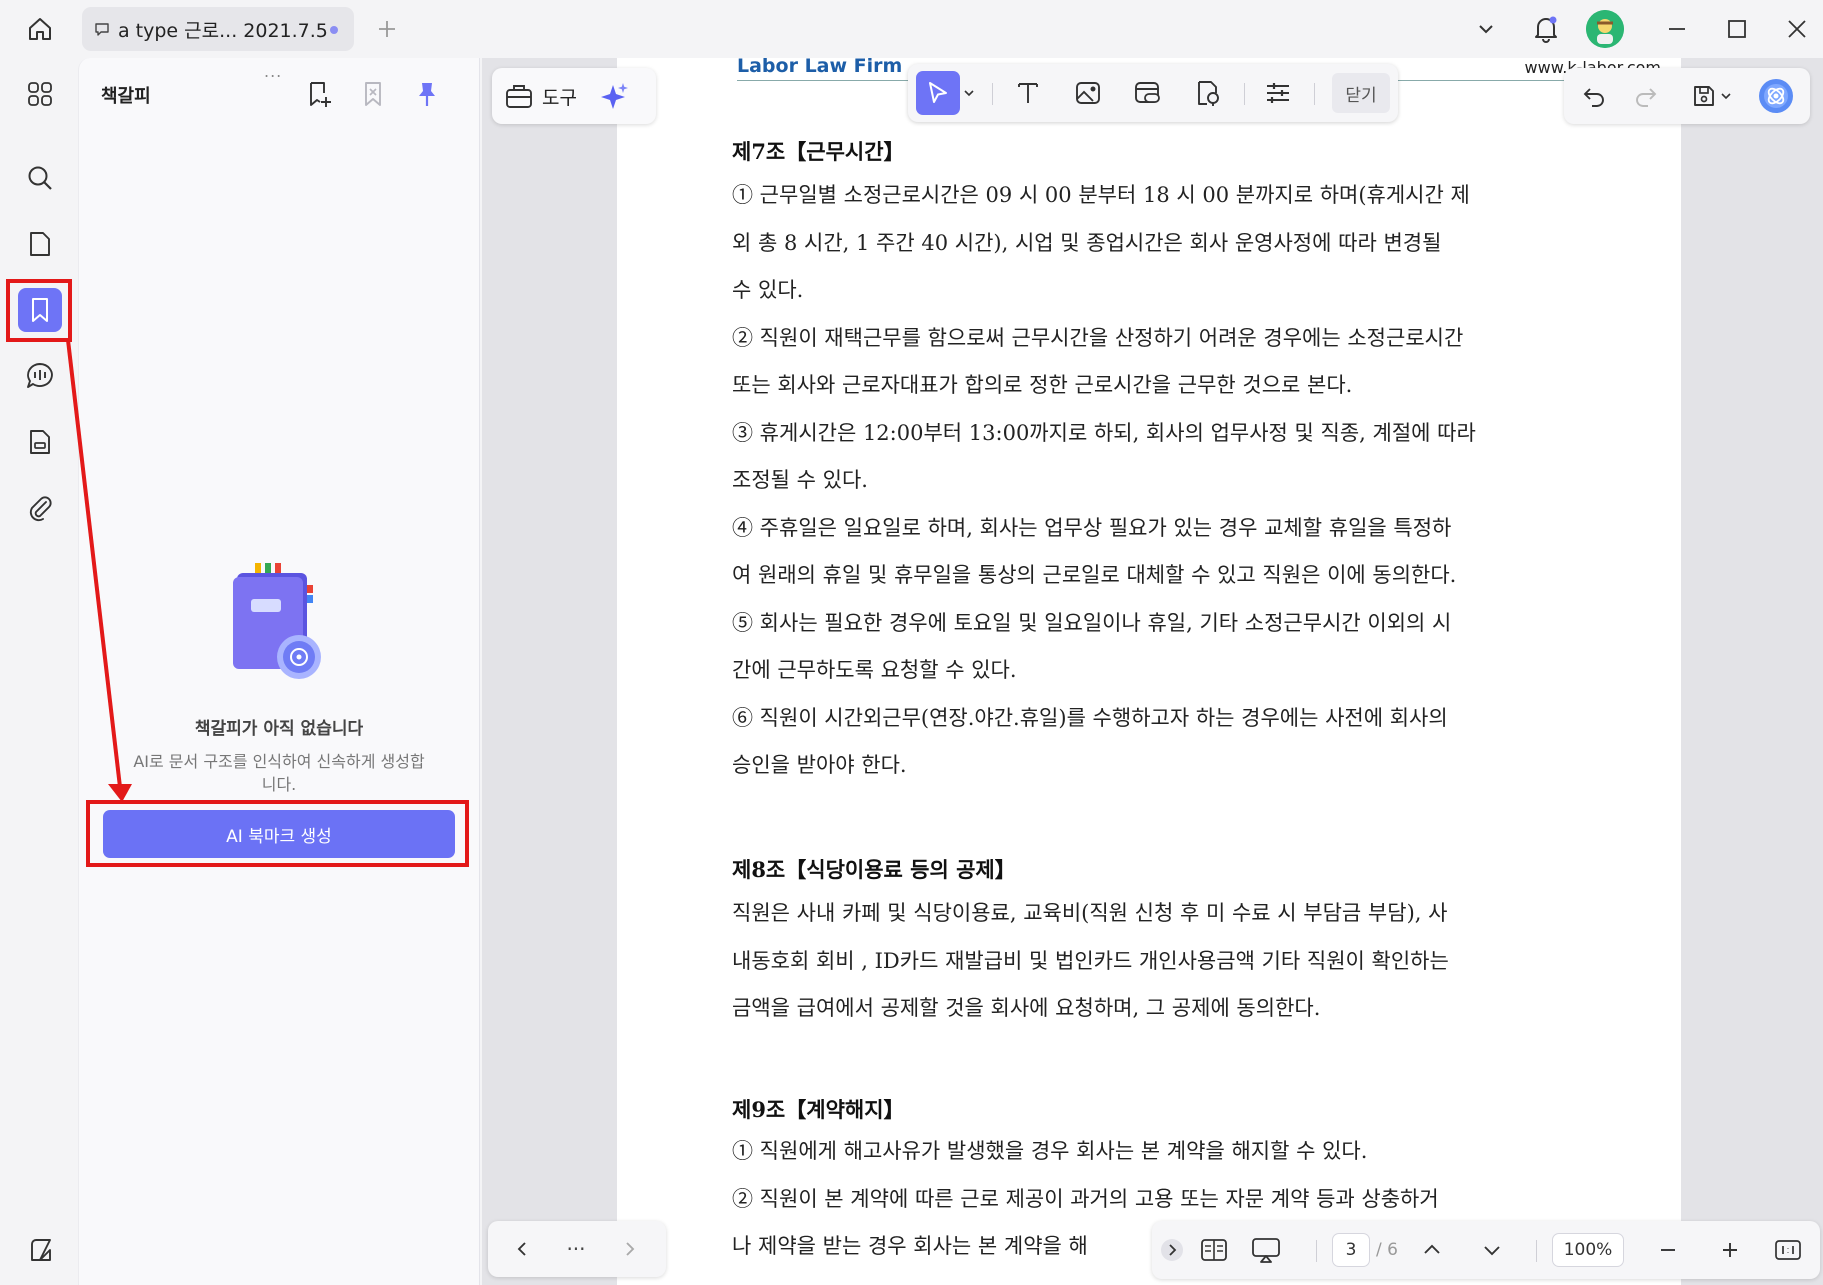 The width and height of the screenshot is (1823, 1285). What do you see at coordinates (1536, 1251) in the screenshot?
I see `bar-divider` at bounding box center [1536, 1251].